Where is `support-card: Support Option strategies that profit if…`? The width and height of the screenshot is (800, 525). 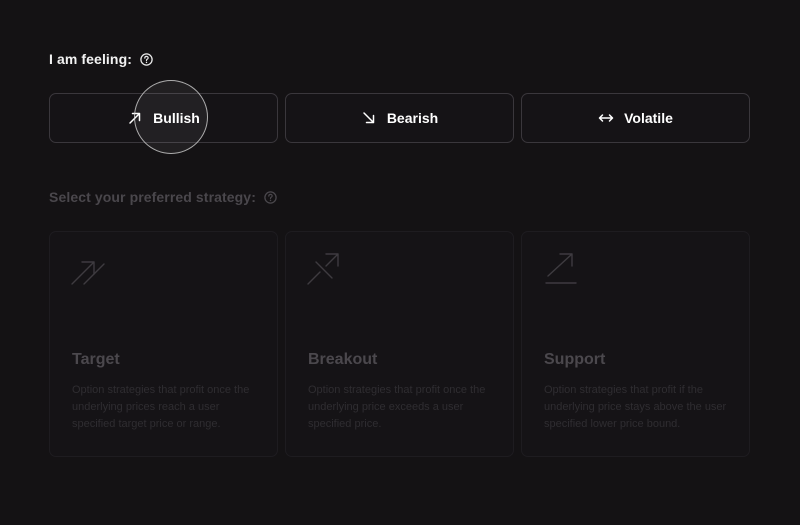
support-card: Support Option strategies that profit if… is located at coordinates (635, 344).